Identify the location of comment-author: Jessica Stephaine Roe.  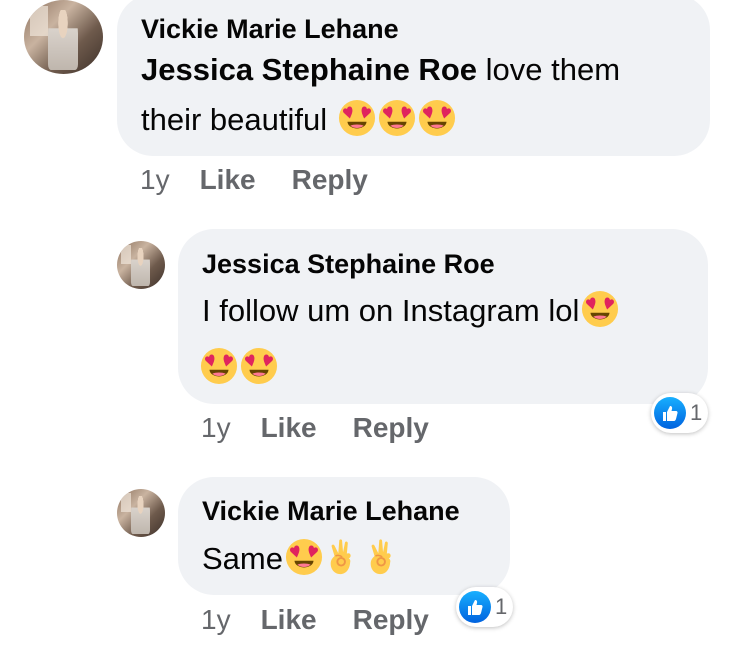
(348, 264).